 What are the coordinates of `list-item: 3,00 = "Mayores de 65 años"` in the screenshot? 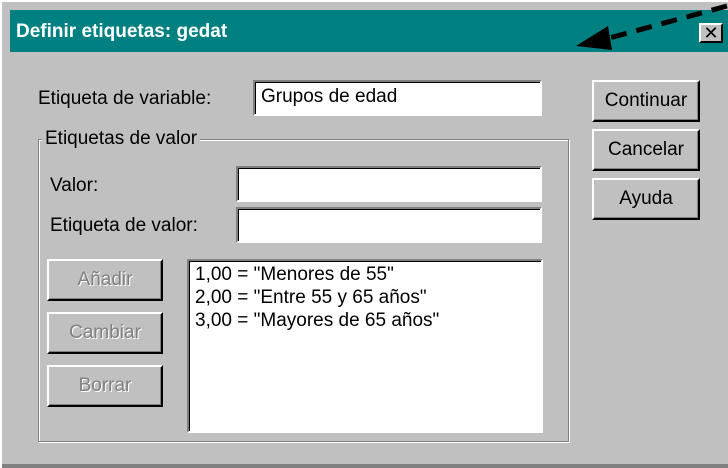 It's located at (365, 320).